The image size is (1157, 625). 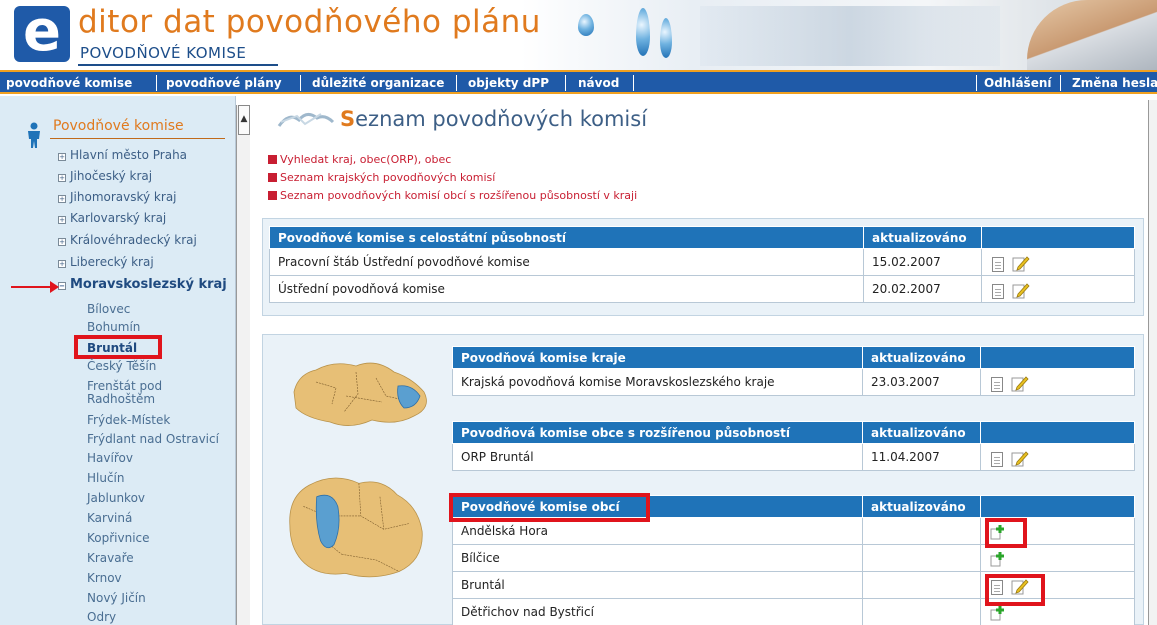 What do you see at coordinates (148, 284) in the screenshot?
I see `region-label: Moravskoslezský kraj` at bounding box center [148, 284].